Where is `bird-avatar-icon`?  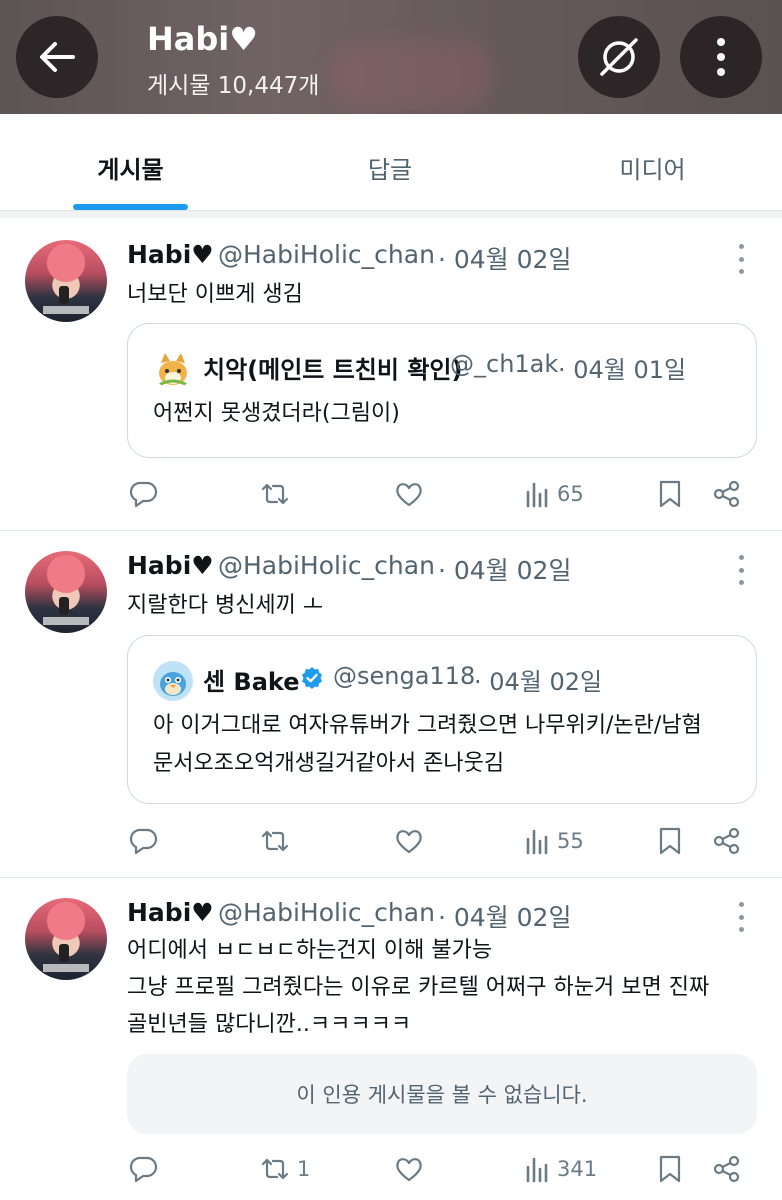
bird-avatar-icon is located at coordinates (173, 681).